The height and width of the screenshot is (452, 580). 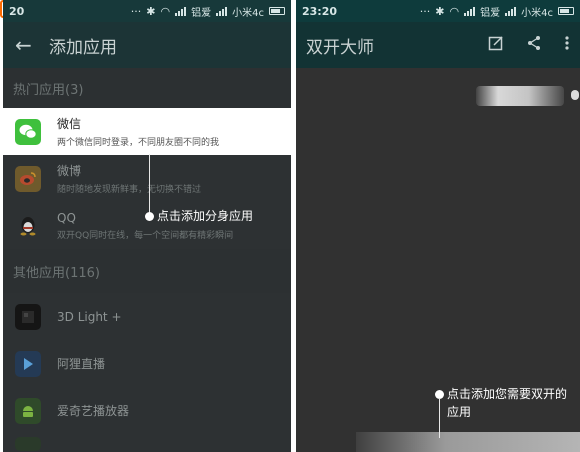 What do you see at coordinates (147, 45) in the screenshot?
I see `app-toolbar: ← 添加应用` at bounding box center [147, 45].